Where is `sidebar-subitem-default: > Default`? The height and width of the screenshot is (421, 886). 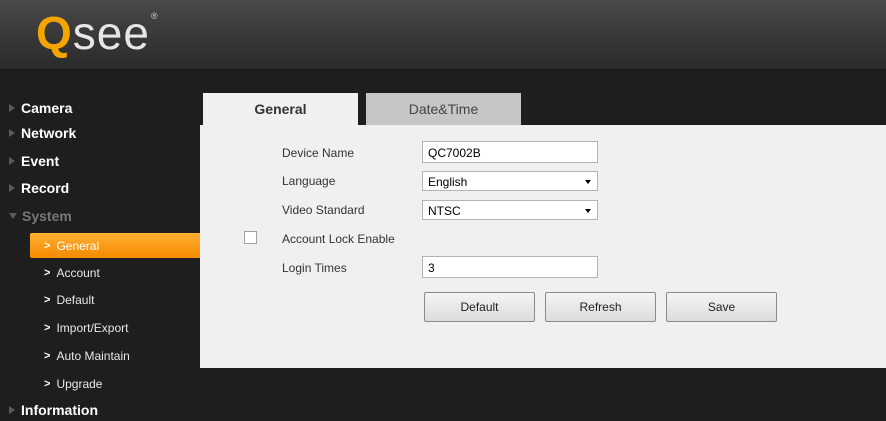
sidebar-subitem-default: > Default is located at coordinates (115, 299).